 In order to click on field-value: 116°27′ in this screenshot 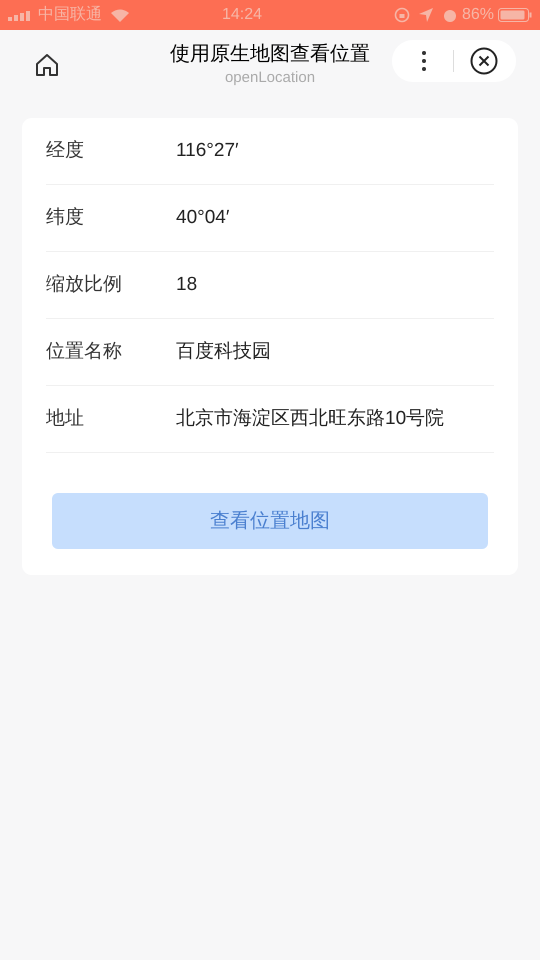, I will do `click(207, 150)`.